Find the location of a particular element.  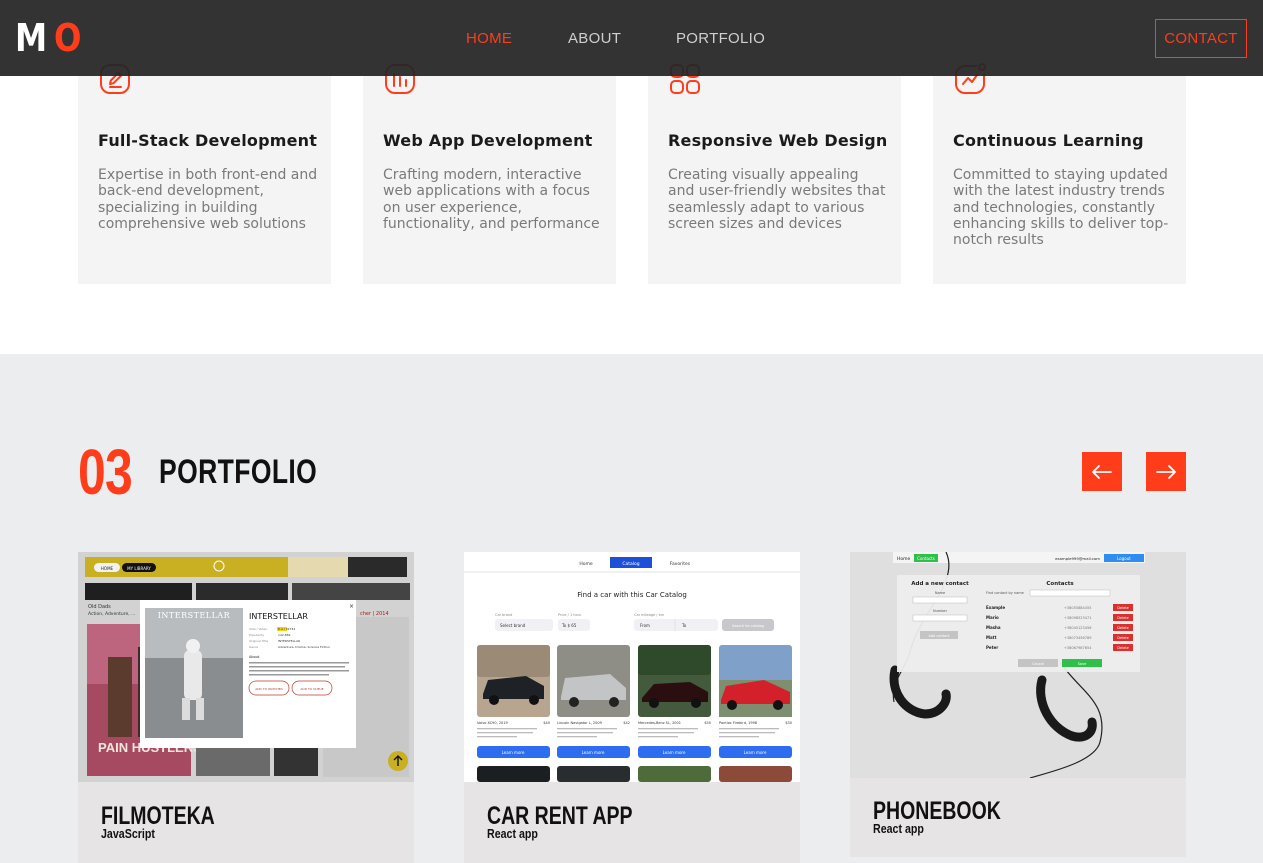

car-price: $42 is located at coordinates (626, 723).